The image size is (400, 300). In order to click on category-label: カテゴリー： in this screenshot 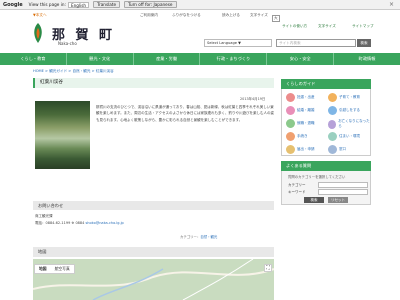, I will do `click(190, 237)`.